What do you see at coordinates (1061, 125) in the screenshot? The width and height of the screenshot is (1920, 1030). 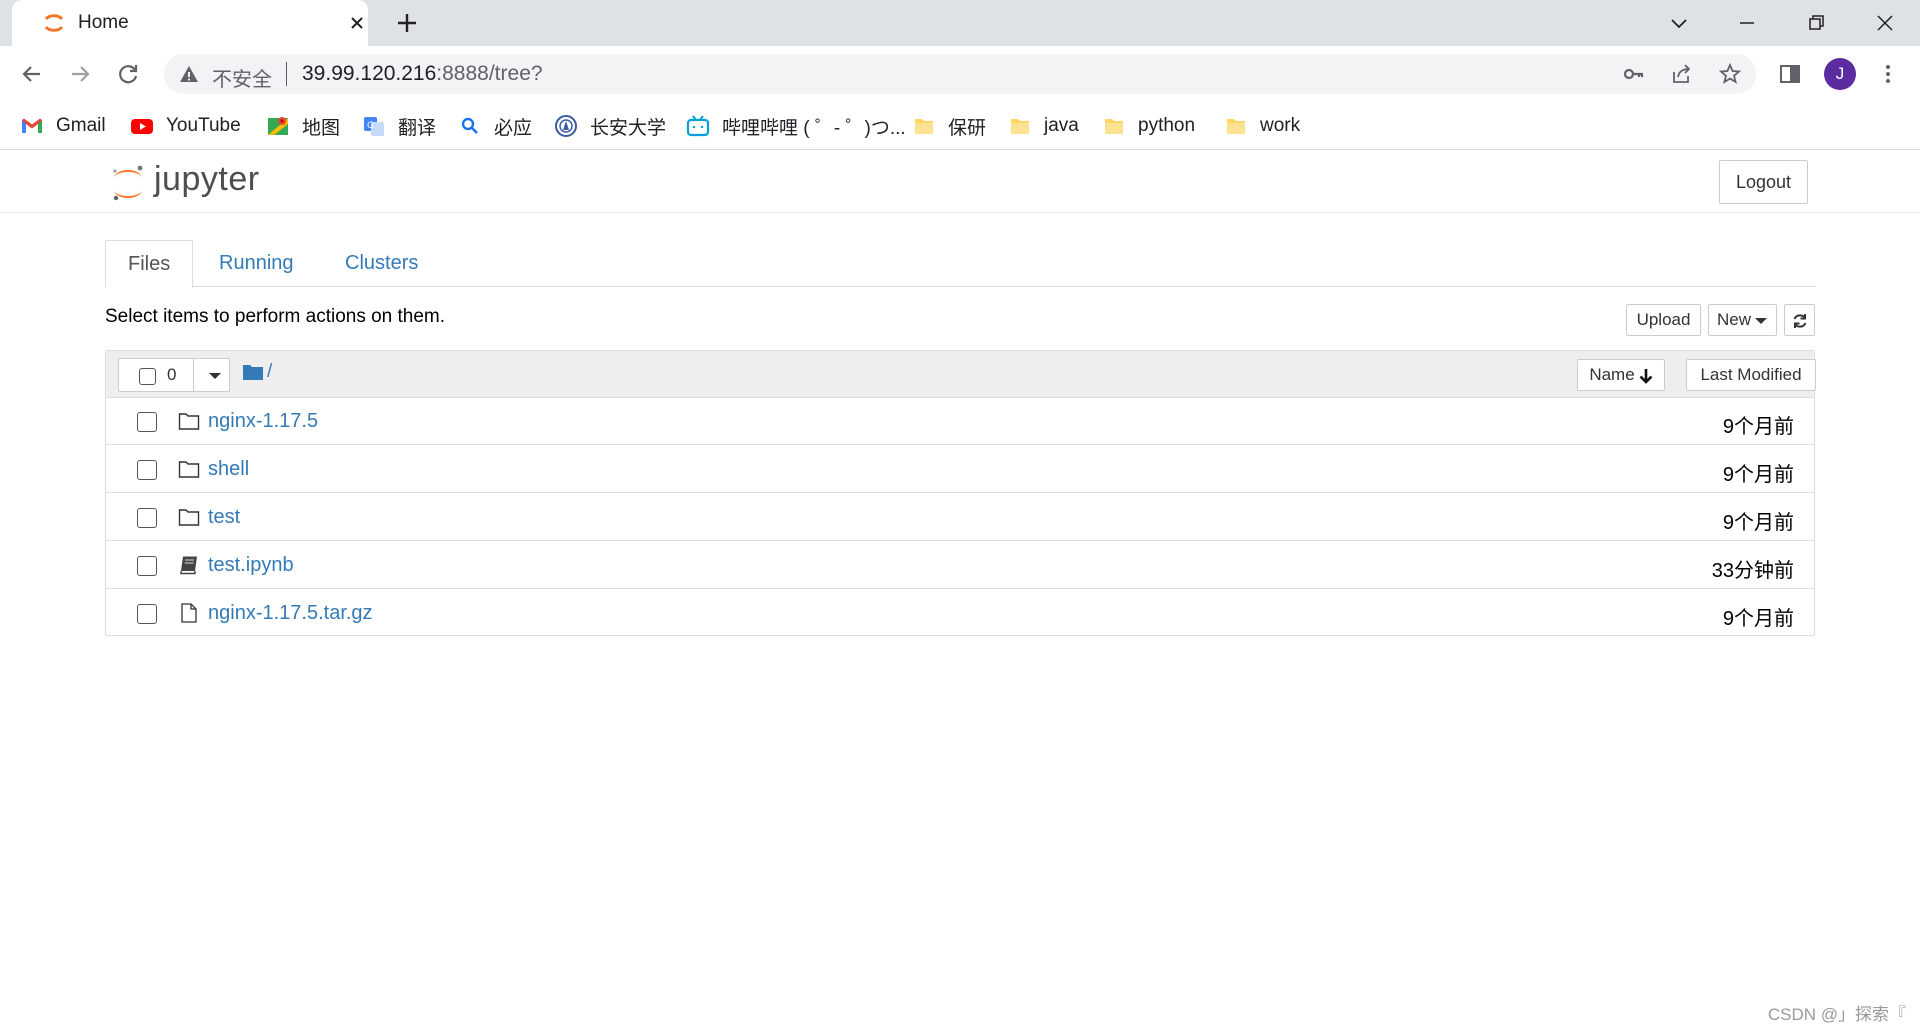 I see `bookmark-label: java` at bounding box center [1061, 125].